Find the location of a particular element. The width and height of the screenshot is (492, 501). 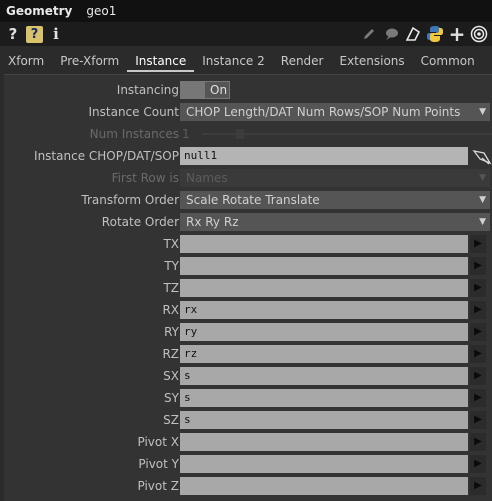

param-label: Instance Count is located at coordinates (134, 112).